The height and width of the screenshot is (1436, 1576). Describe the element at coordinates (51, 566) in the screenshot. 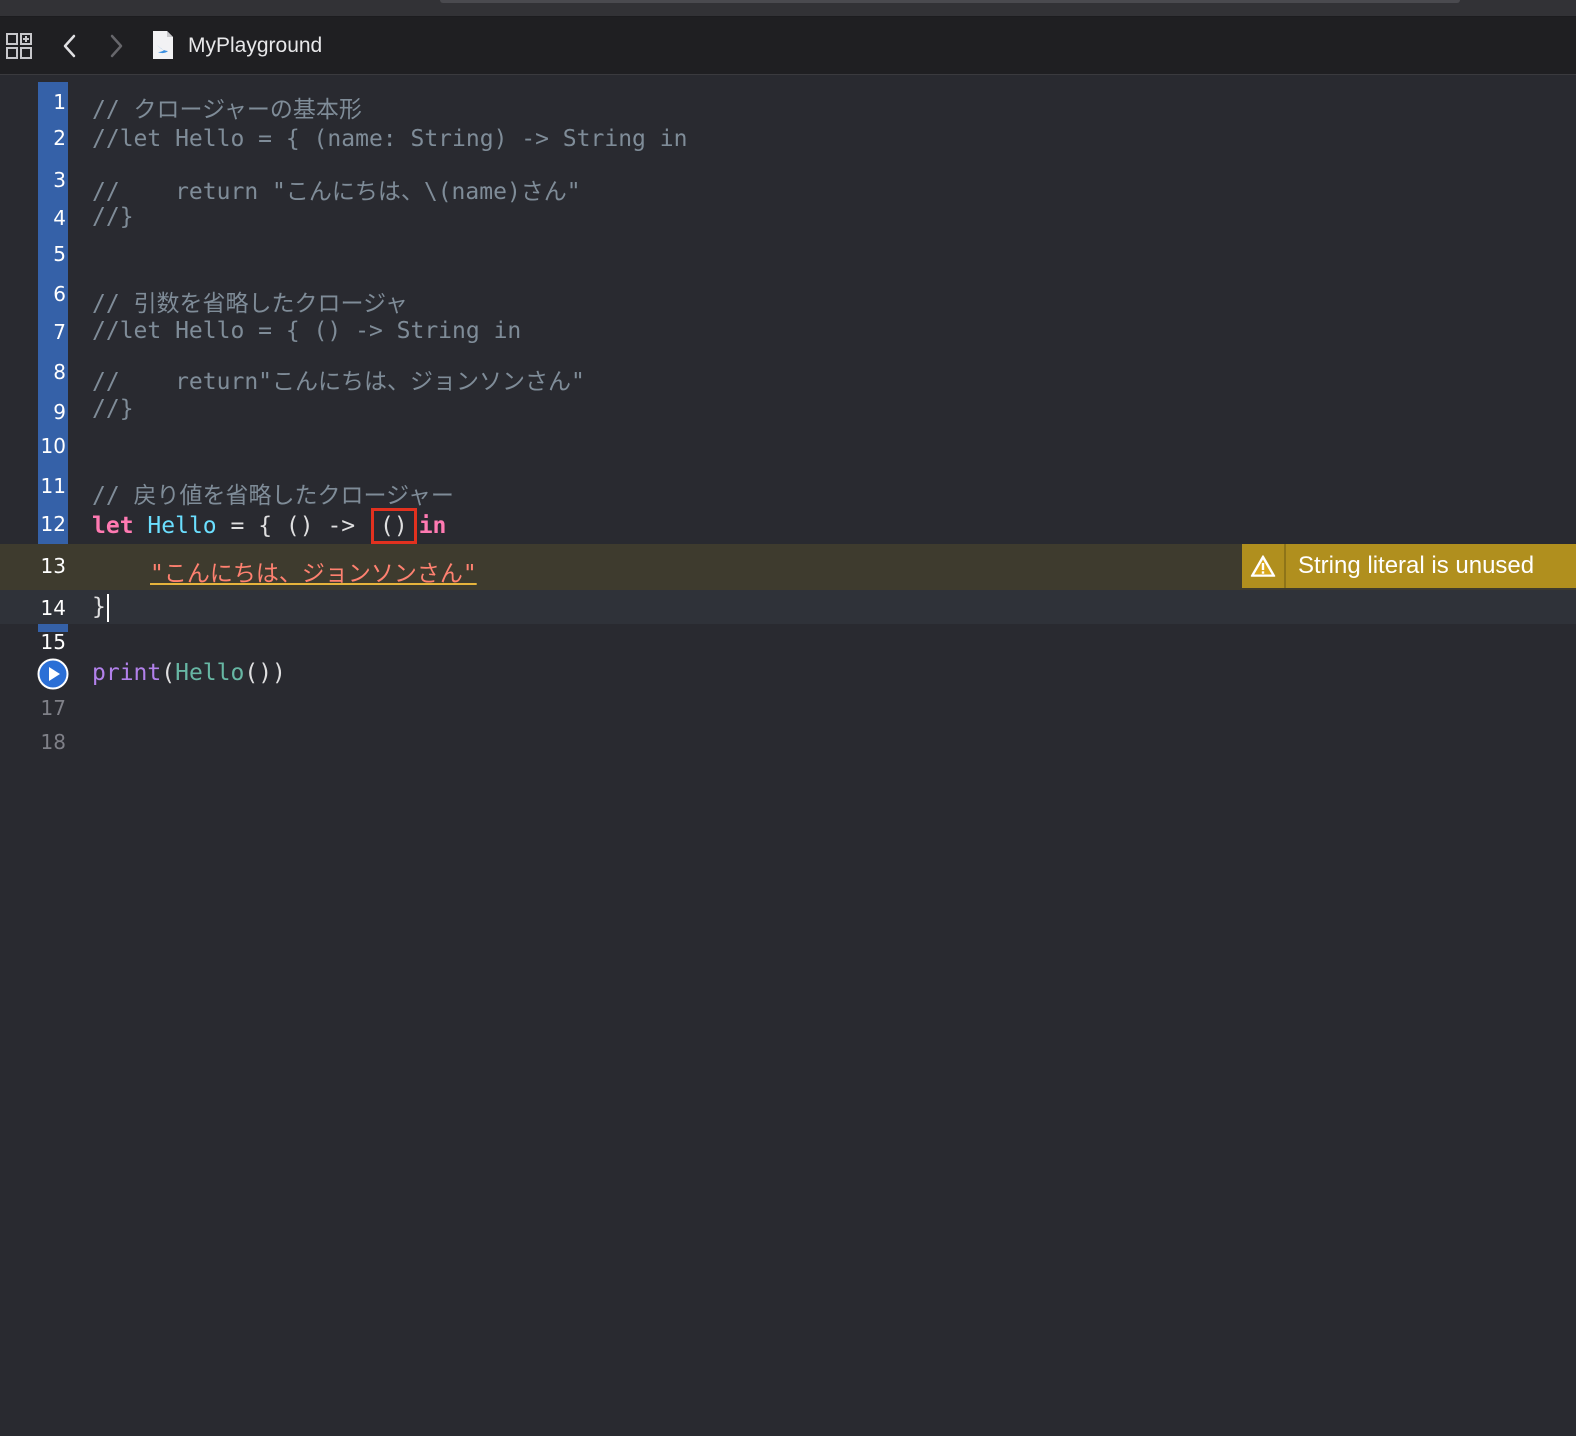

I see `line-number: 13` at that location.